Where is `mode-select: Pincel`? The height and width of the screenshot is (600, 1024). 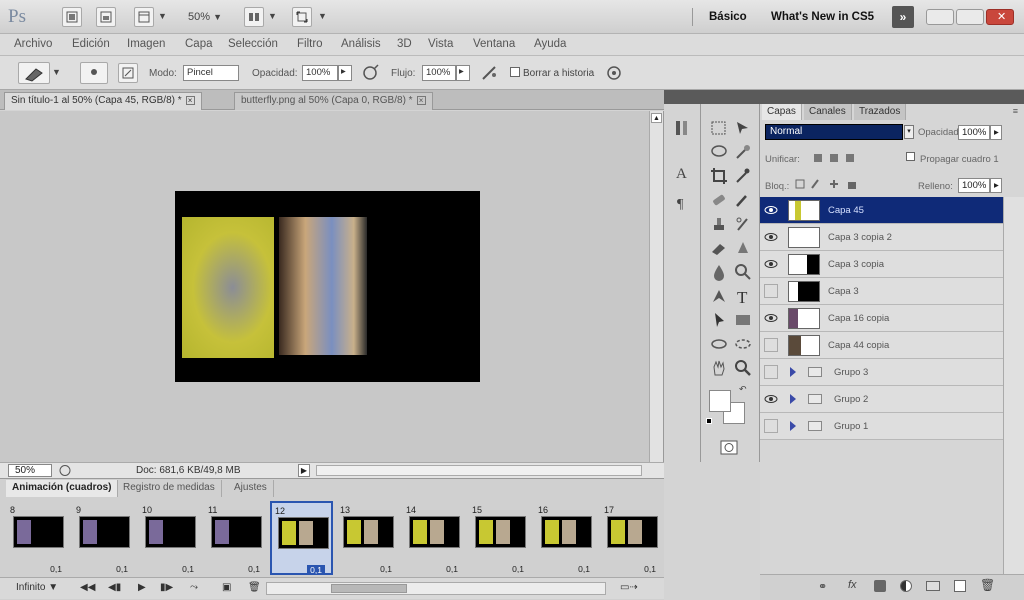
mode-select: Pincel is located at coordinates (211, 73).